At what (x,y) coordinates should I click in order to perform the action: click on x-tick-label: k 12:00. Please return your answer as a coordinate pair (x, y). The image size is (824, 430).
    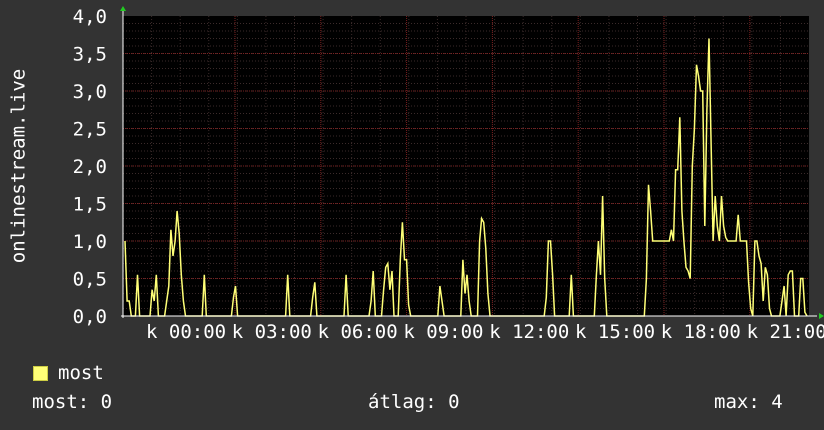
    Looking at the image, I should click on (529, 332).